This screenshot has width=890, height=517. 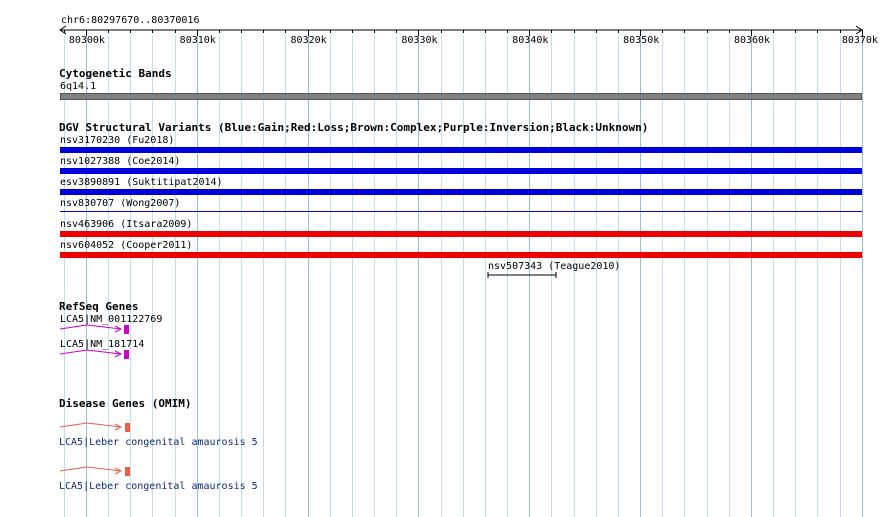 What do you see at coordinates (752, 40) in the screenshot?
I see `ruler-tick-label: 80360k` at bounding box center [752, 40].